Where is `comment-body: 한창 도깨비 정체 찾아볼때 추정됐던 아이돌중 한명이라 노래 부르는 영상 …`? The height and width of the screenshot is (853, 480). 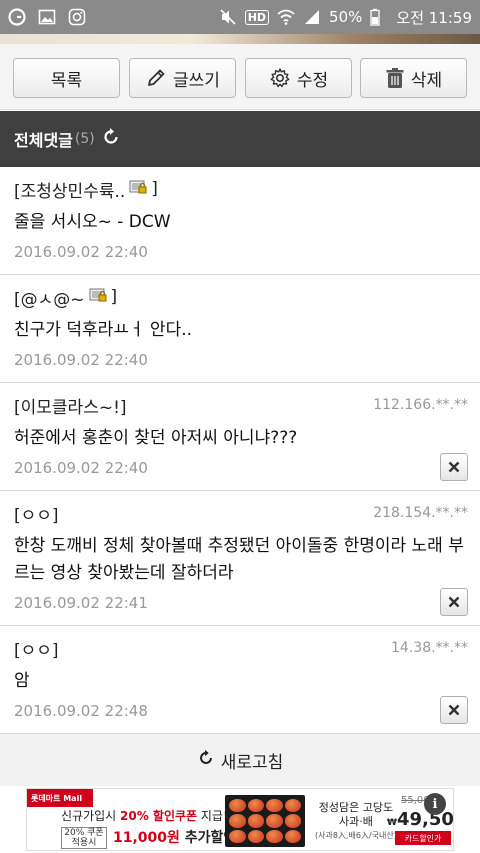 comment-body: 한창 도깨비 정체 찾아볼때 추정됐던 아이돌중 한명이라 노래 부르는 영상 … is located at coordinates (239, 559).